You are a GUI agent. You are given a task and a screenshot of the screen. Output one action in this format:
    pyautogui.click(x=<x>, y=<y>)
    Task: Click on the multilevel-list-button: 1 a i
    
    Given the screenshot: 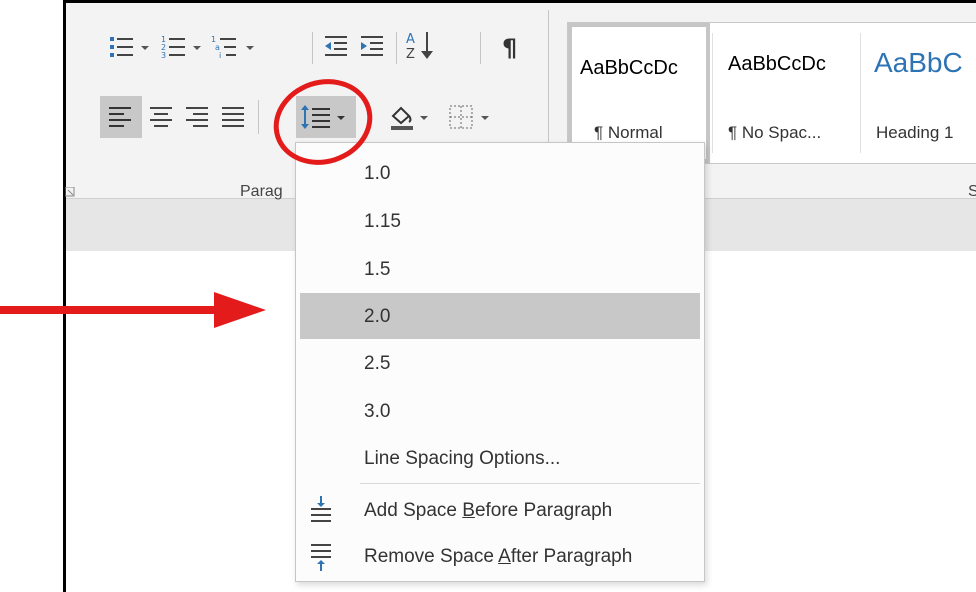 What is the action you would take?
    pyautogui.click(x=235, y=47)
    